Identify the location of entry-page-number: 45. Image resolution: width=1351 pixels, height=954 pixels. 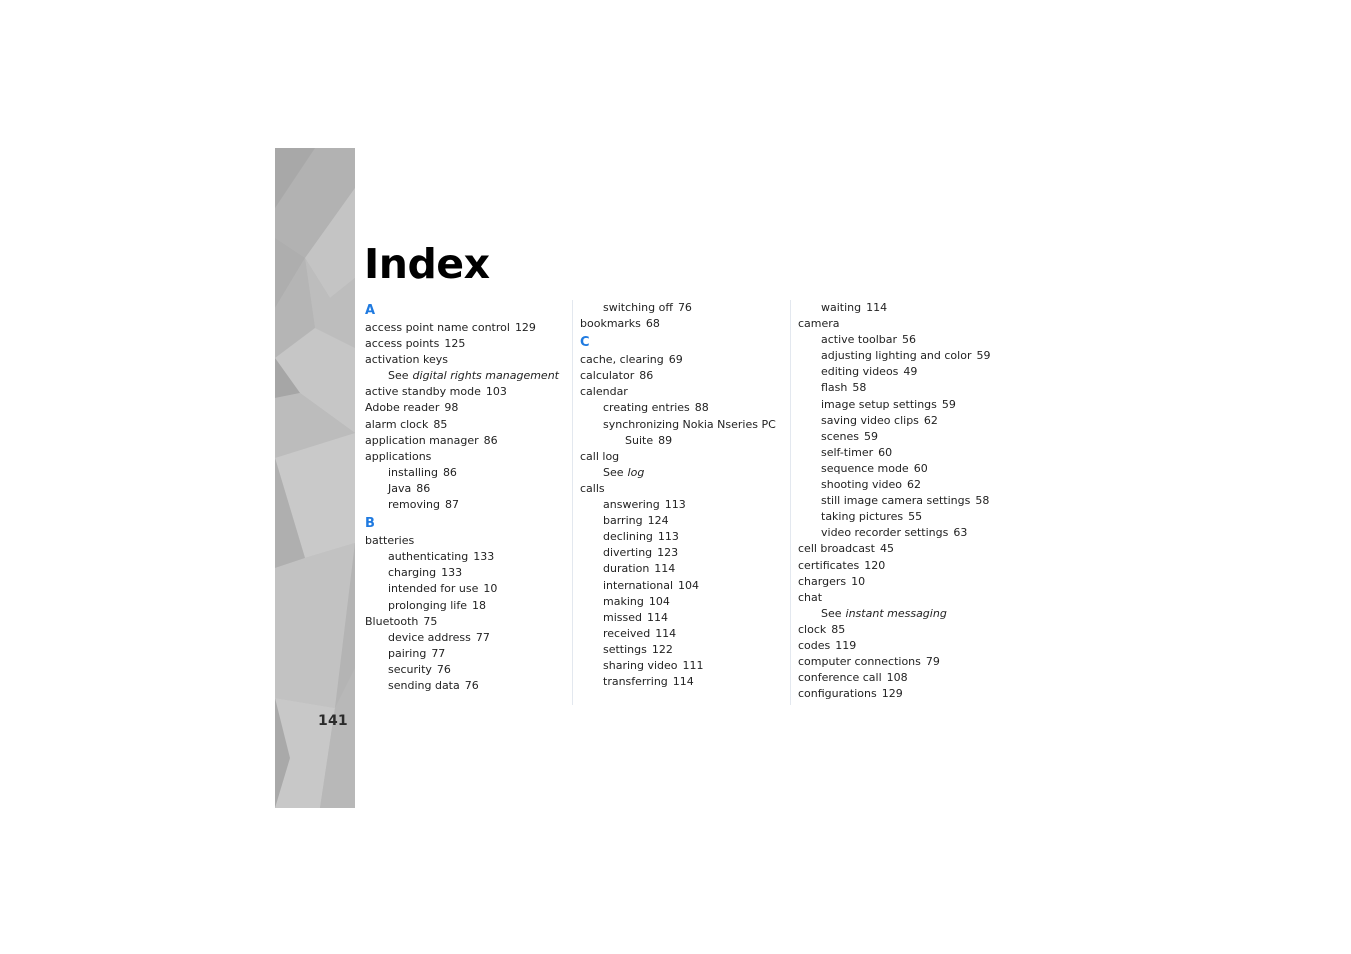
(886, 549).